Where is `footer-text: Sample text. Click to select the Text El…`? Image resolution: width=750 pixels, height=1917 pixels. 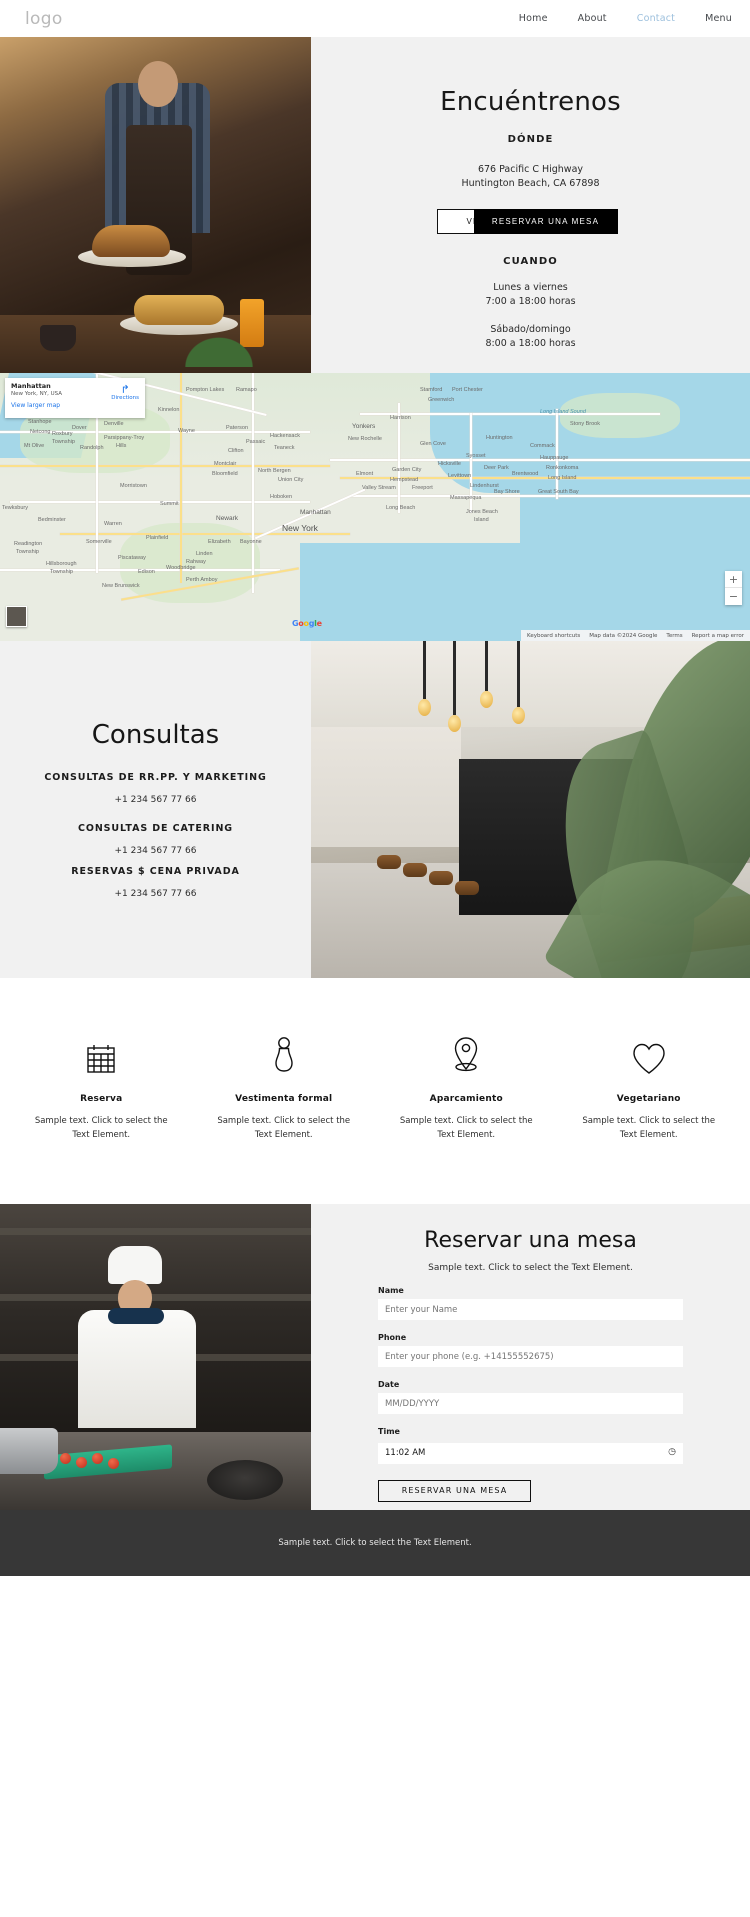 footer-text: Sample text. Click to select the Text El… is located at coordinates (375, 1543).